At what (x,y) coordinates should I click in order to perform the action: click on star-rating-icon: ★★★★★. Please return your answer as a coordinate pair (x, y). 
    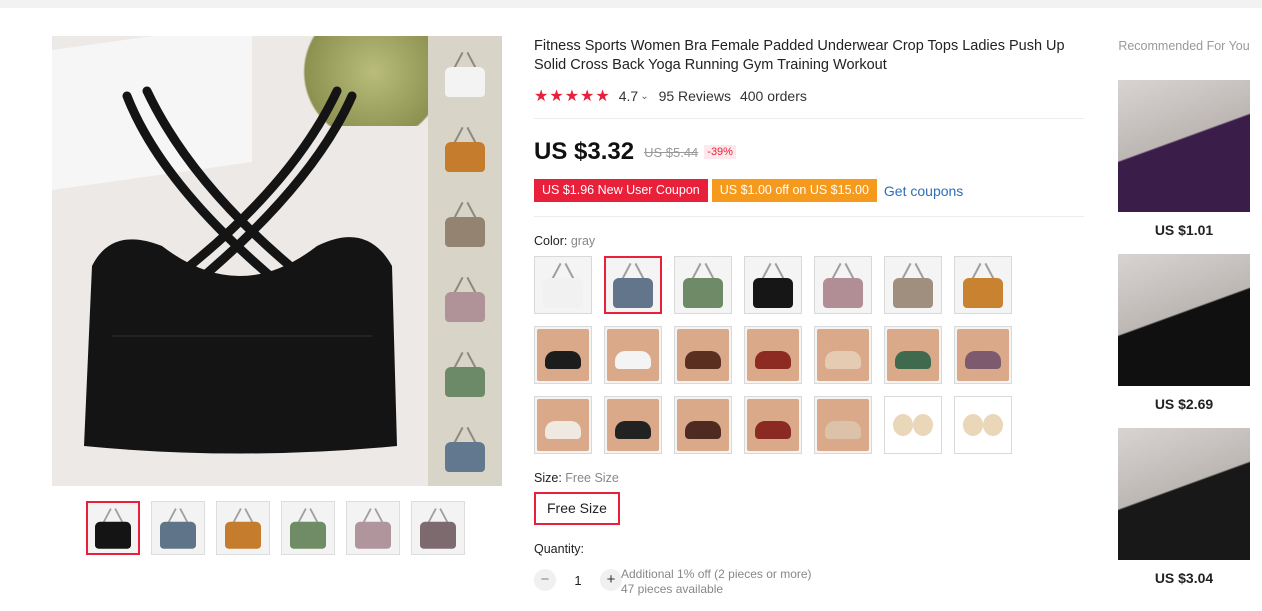
    Looking at the image, I should click on (572, 96).